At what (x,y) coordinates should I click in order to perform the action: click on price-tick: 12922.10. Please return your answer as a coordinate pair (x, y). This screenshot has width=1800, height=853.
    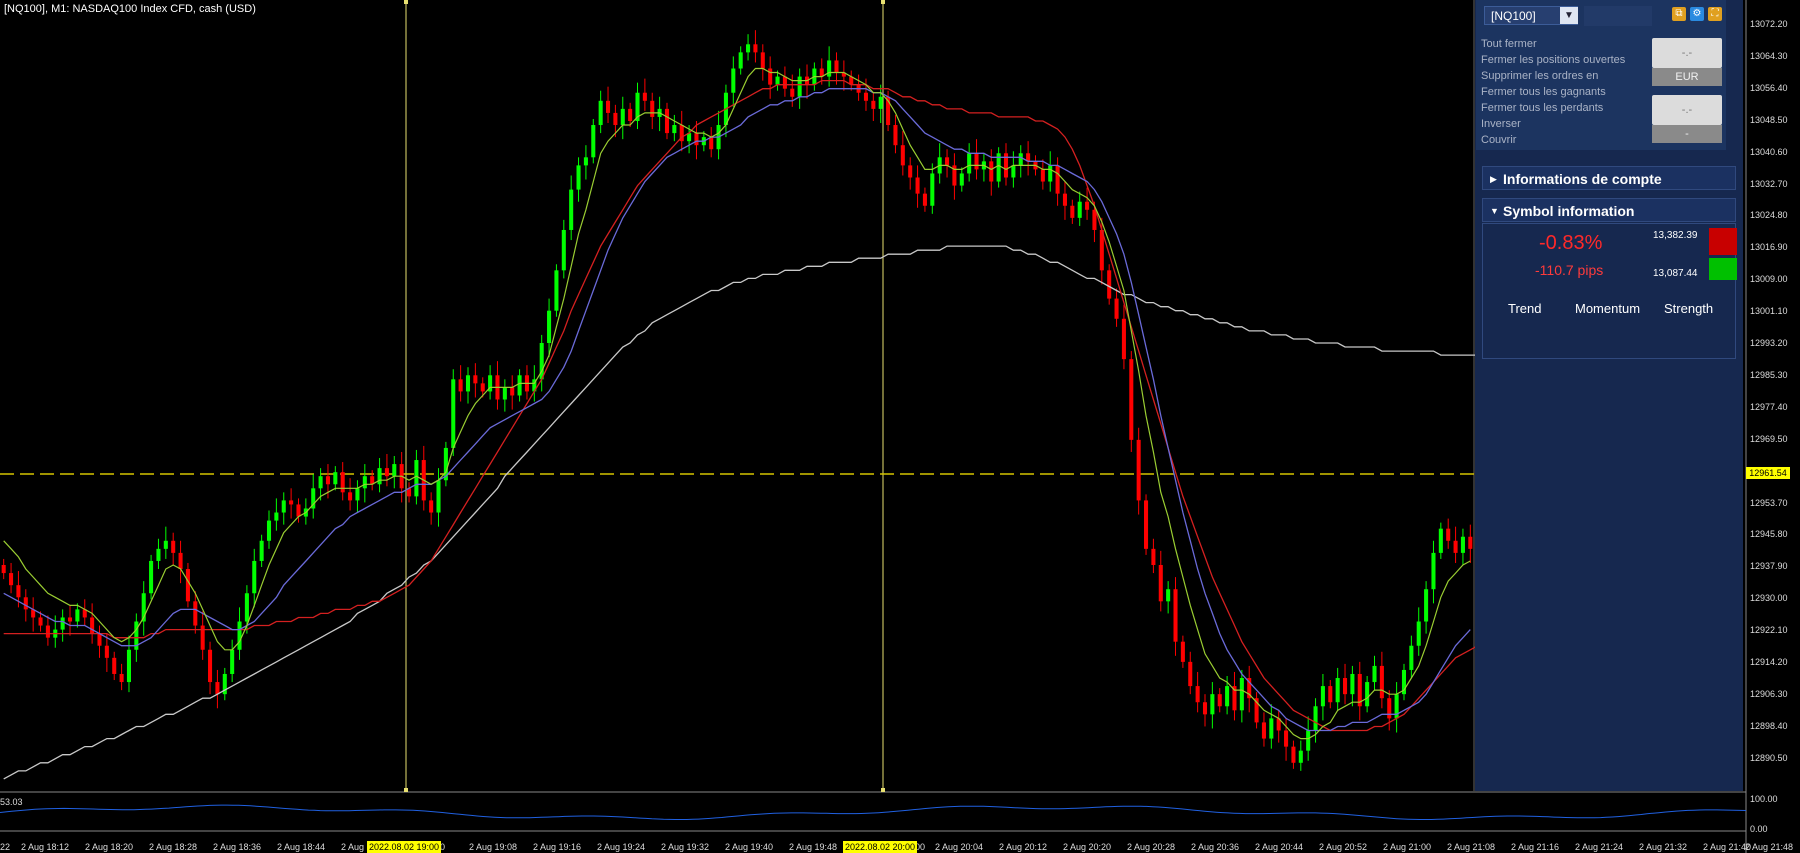
    Looking at the image, I should click on (1769, 630).